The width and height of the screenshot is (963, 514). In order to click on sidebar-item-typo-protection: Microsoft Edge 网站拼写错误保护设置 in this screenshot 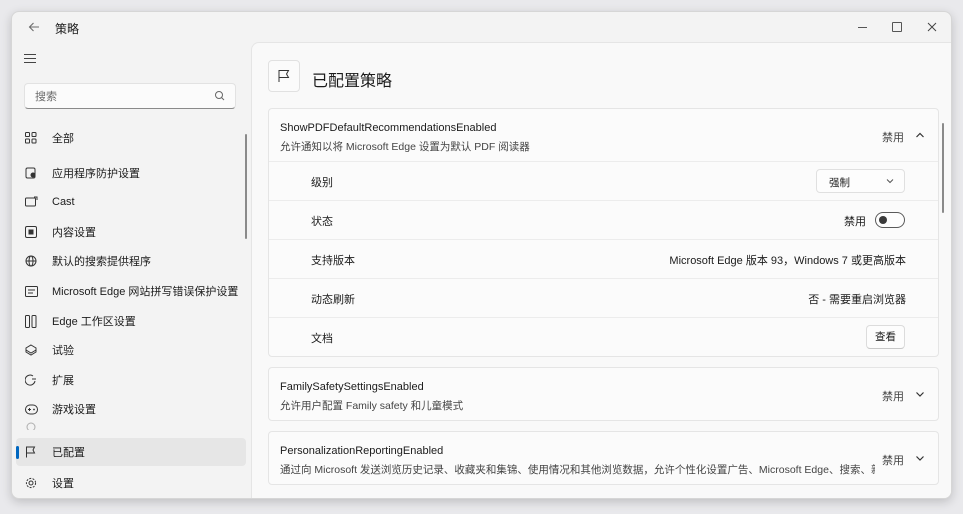, I will do `click(131, 291)`.